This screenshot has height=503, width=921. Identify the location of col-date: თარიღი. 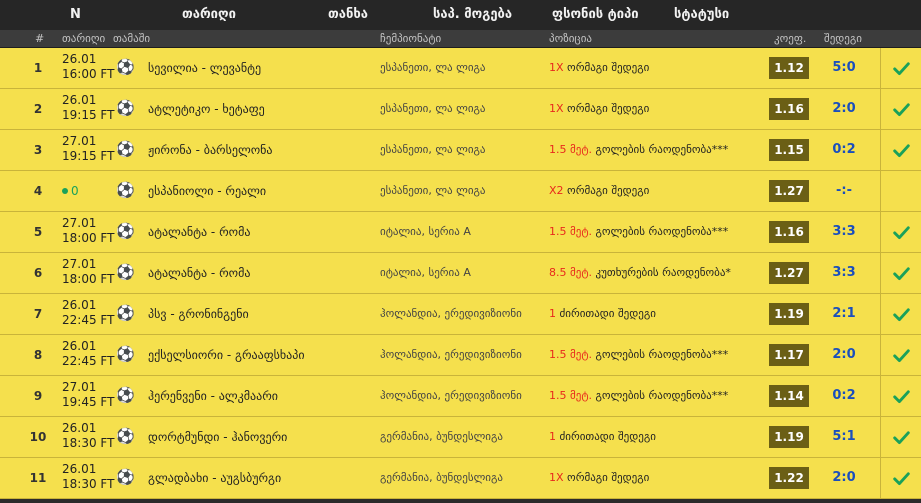
(84, 38).